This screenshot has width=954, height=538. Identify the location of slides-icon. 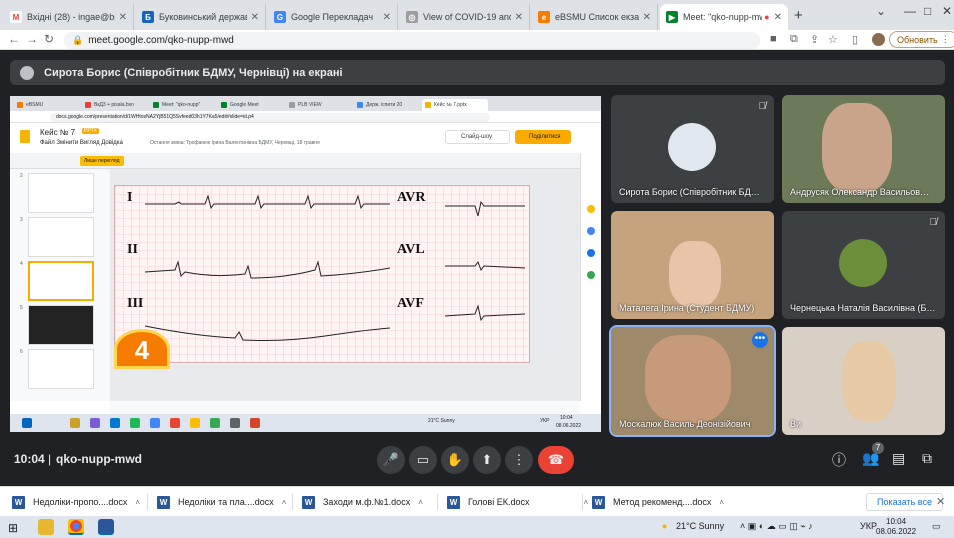
(428, 105).